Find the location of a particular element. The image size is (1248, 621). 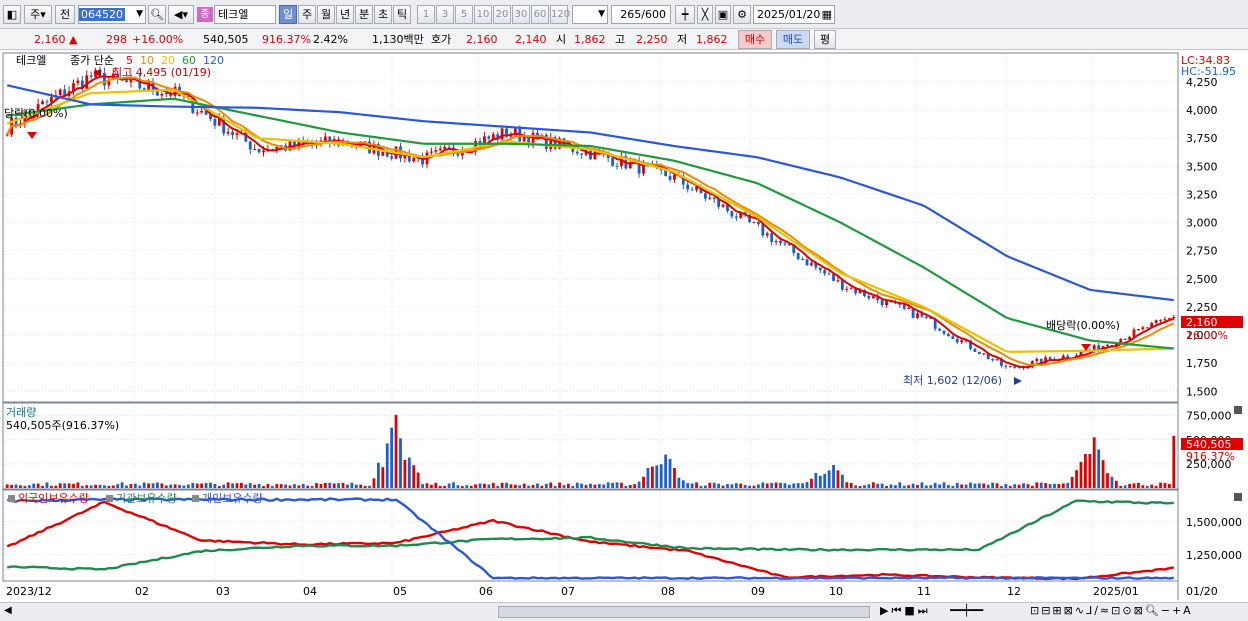

period-1: 주 is located at coordinates (307, 14).